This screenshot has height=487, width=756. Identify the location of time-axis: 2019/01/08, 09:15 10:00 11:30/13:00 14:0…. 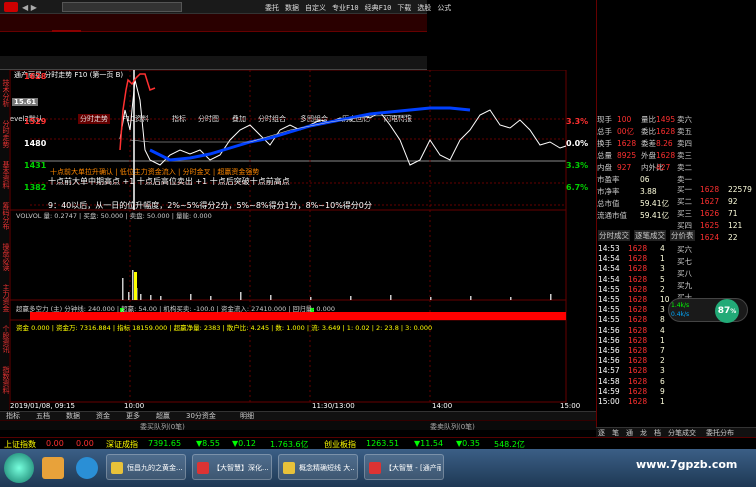
(303, 406).